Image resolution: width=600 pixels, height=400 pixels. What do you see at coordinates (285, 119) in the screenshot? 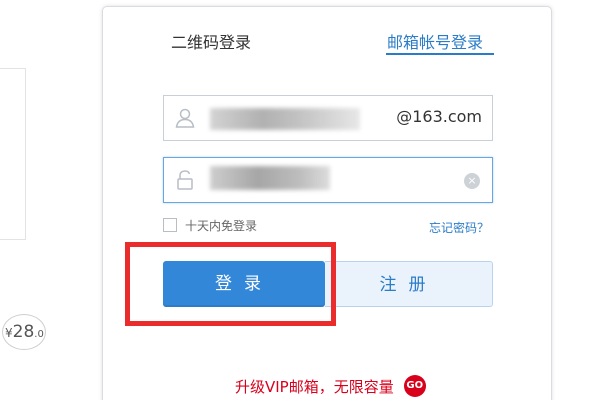
I see `username-value-blurred` at bounding box center [285, 119].